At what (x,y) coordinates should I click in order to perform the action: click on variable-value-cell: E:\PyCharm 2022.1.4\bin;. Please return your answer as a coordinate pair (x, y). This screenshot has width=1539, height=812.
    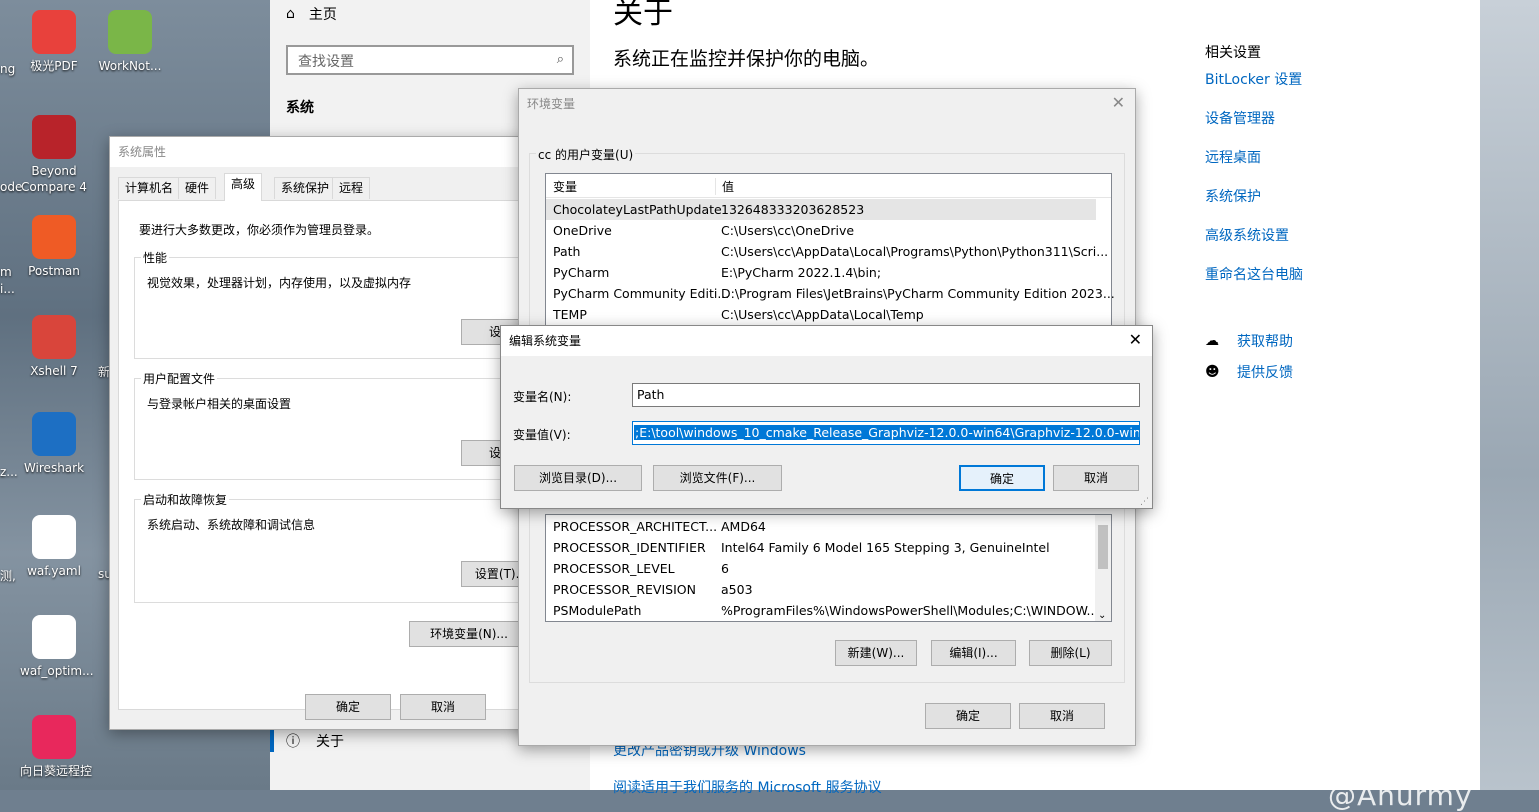
    Looking at the image, I should click on (801, 272).